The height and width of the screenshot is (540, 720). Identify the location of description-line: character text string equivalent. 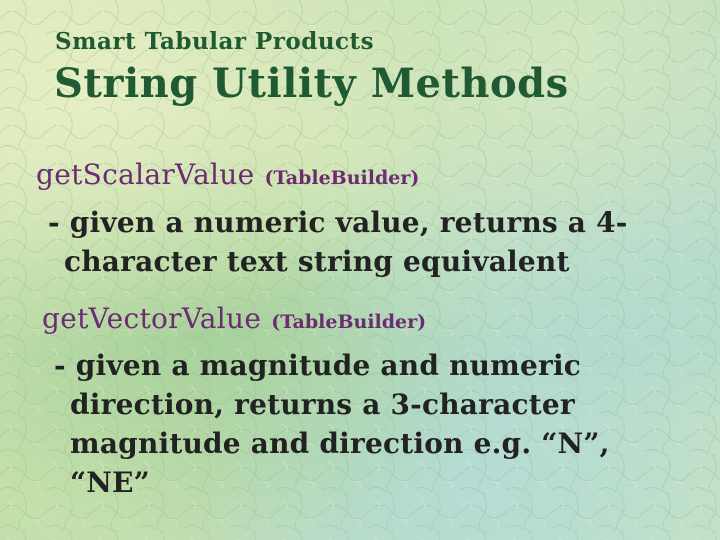
(317, 261).